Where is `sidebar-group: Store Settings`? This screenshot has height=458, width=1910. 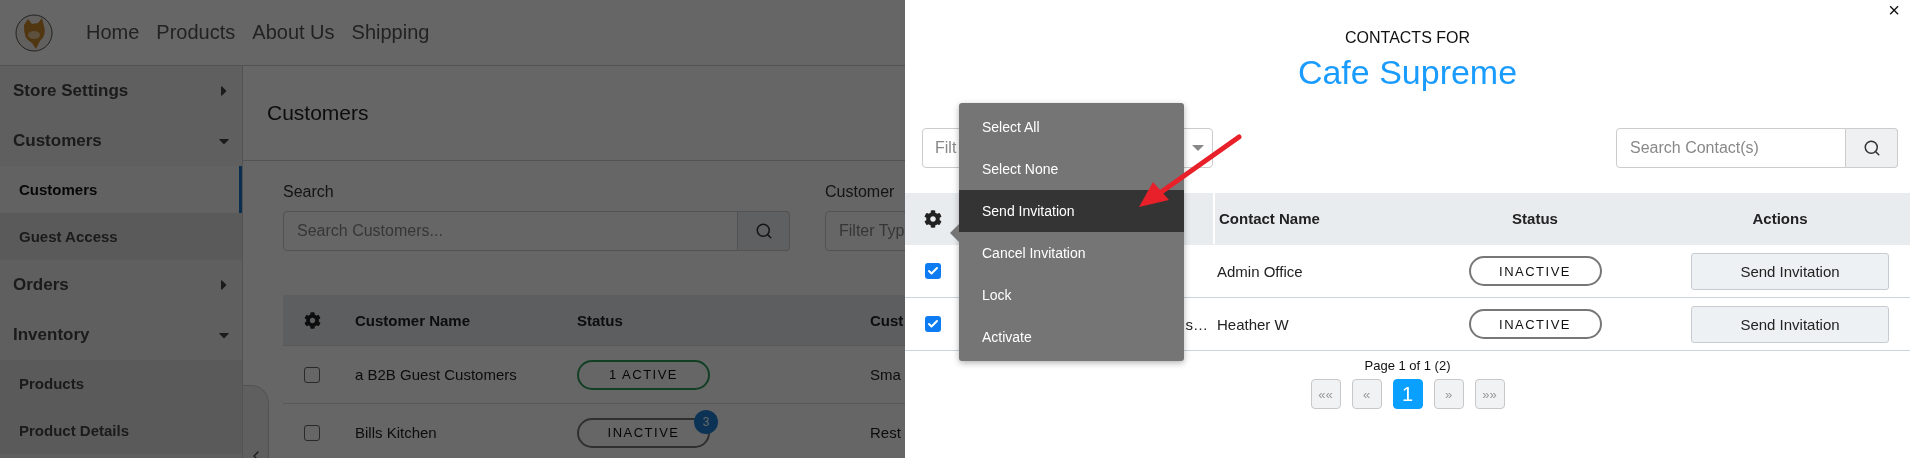
sidebar-group: Store Settings is located at coordinates (121, 91).